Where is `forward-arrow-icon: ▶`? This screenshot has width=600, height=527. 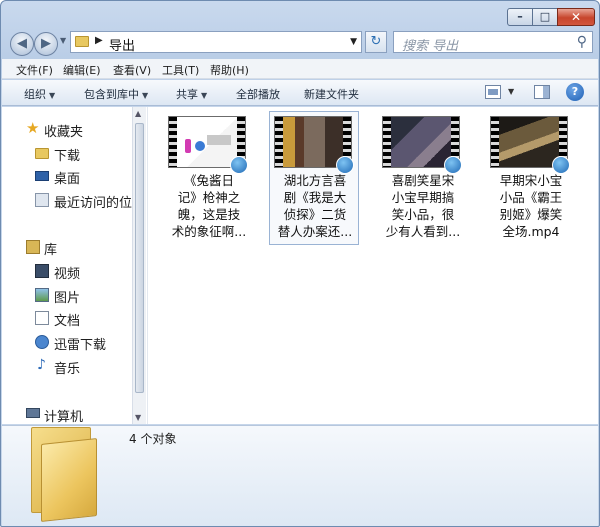 forward-arrow-icon: ▶ is located at coordinates (46, 43).